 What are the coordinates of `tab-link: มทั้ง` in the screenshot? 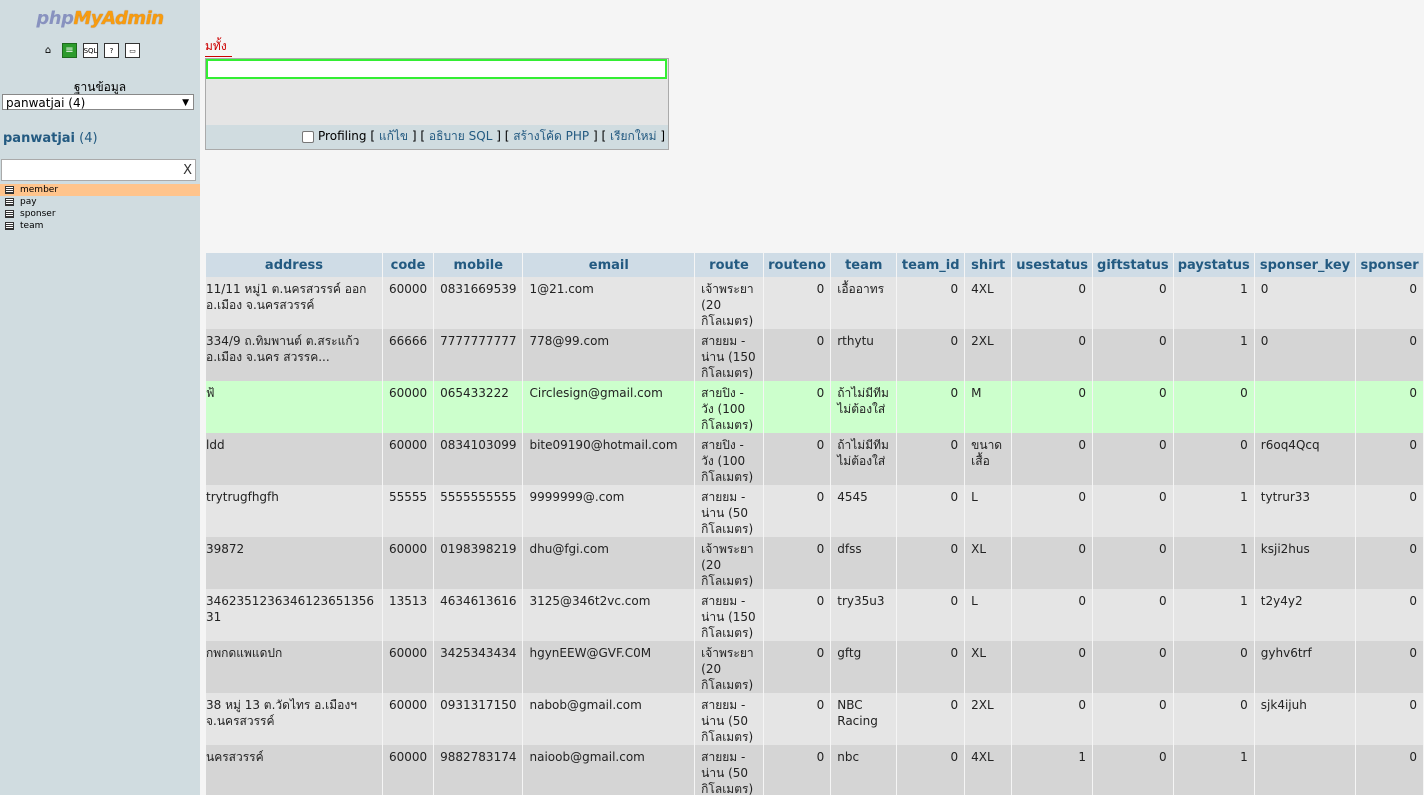 It's located at (218, 47).